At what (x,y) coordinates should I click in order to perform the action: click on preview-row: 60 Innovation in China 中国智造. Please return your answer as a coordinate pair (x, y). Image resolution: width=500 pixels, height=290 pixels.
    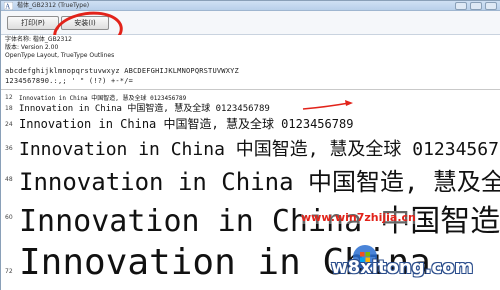
    Looking at the image, I should click on (250, 217).